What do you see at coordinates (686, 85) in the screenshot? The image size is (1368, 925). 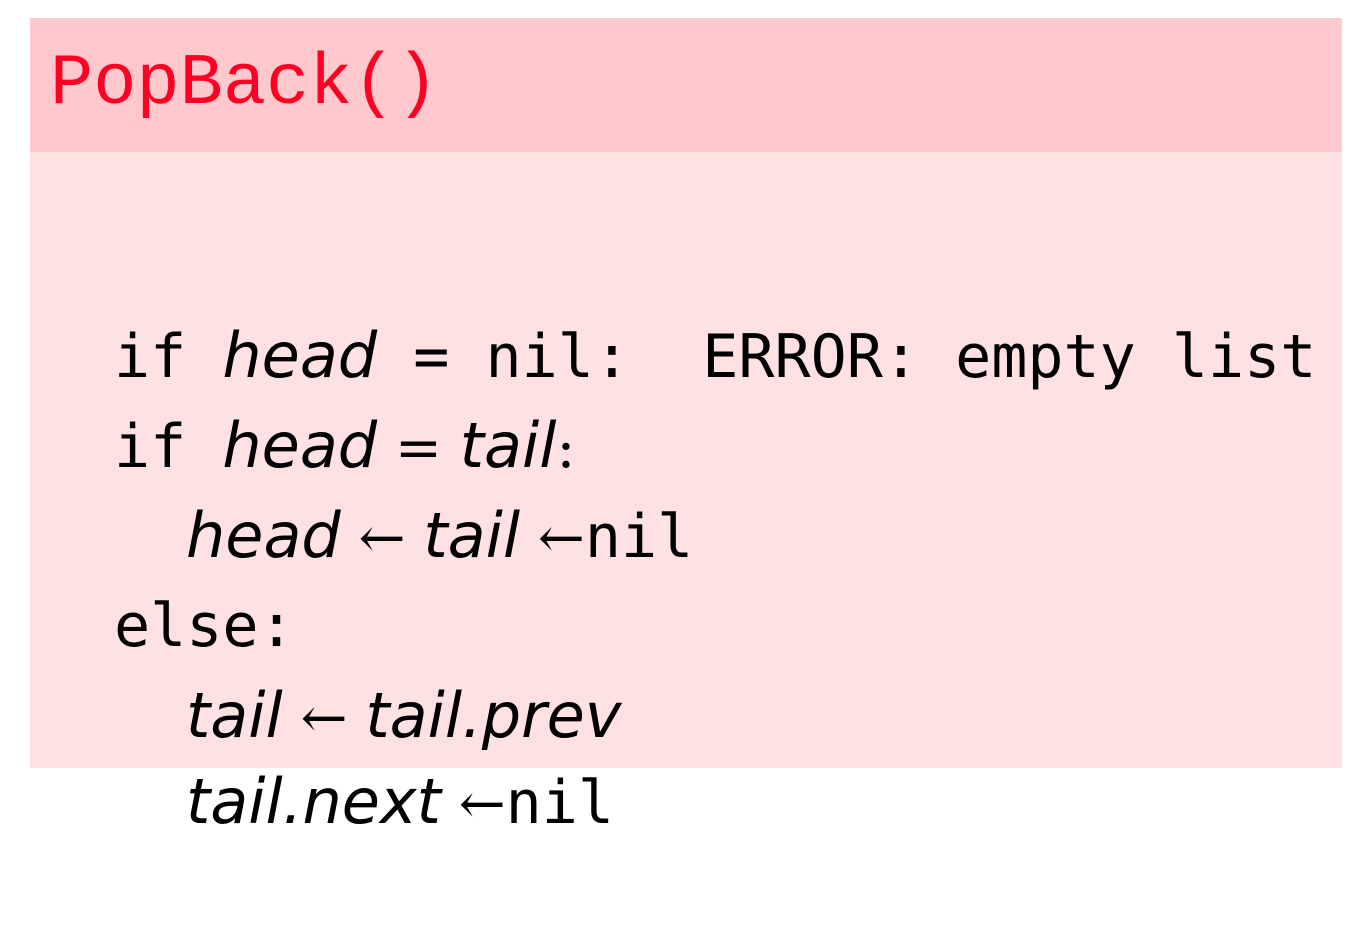 I see `block-header: PopBack()` at bounding box center [686, 85].